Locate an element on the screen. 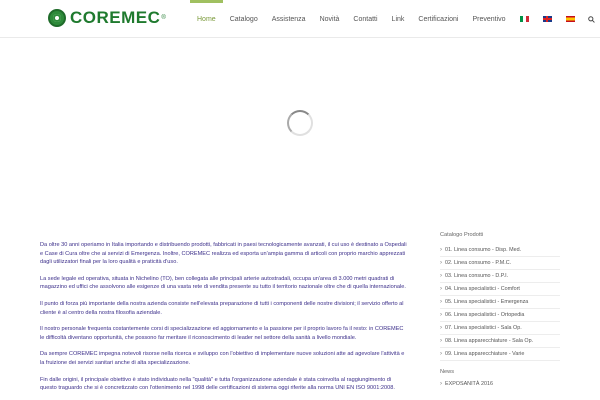 Image resolution: width=600 pixels, height=400 pixels. catalog-item-label: 05. Linea specialistici - Emergenza is located at coordinates (487, 302).